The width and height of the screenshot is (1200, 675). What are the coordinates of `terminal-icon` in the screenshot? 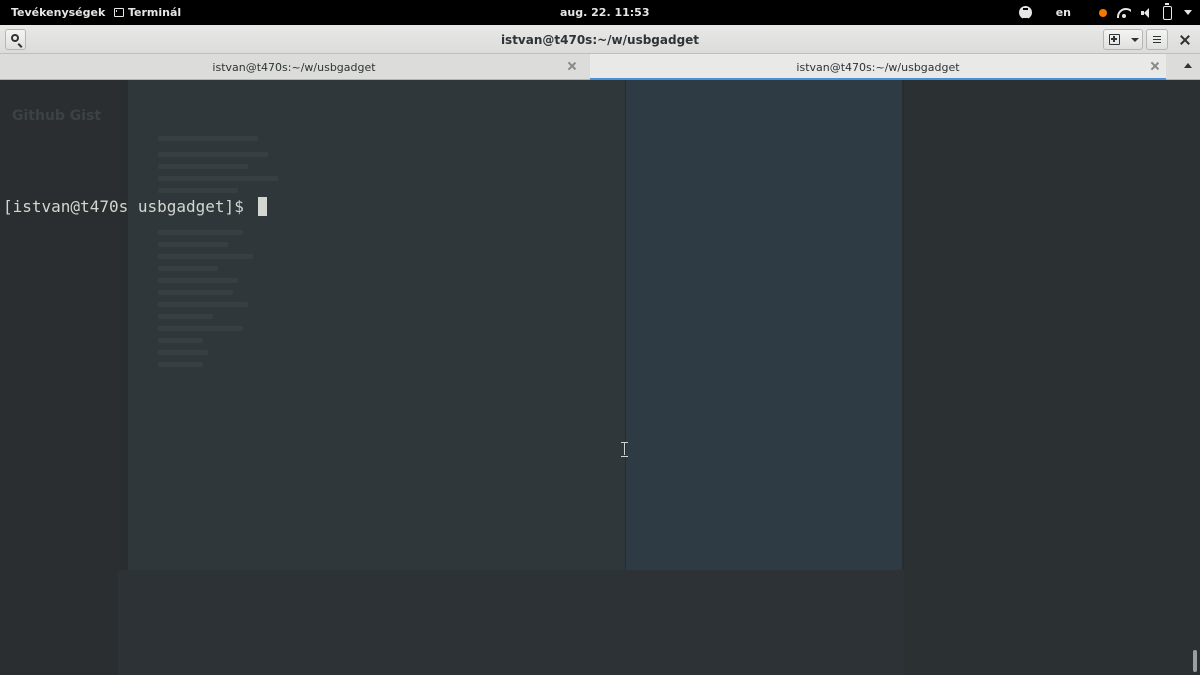 It's located at (119, 12).